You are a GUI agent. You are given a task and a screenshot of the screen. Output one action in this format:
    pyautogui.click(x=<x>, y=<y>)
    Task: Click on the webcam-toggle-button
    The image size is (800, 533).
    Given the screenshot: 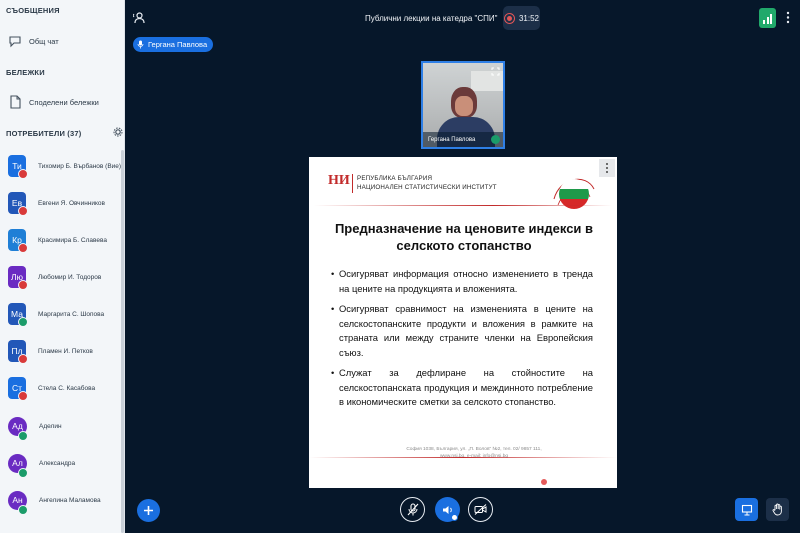 What is the action you would take?
    pyautogui.click(x=480, y=509)
    